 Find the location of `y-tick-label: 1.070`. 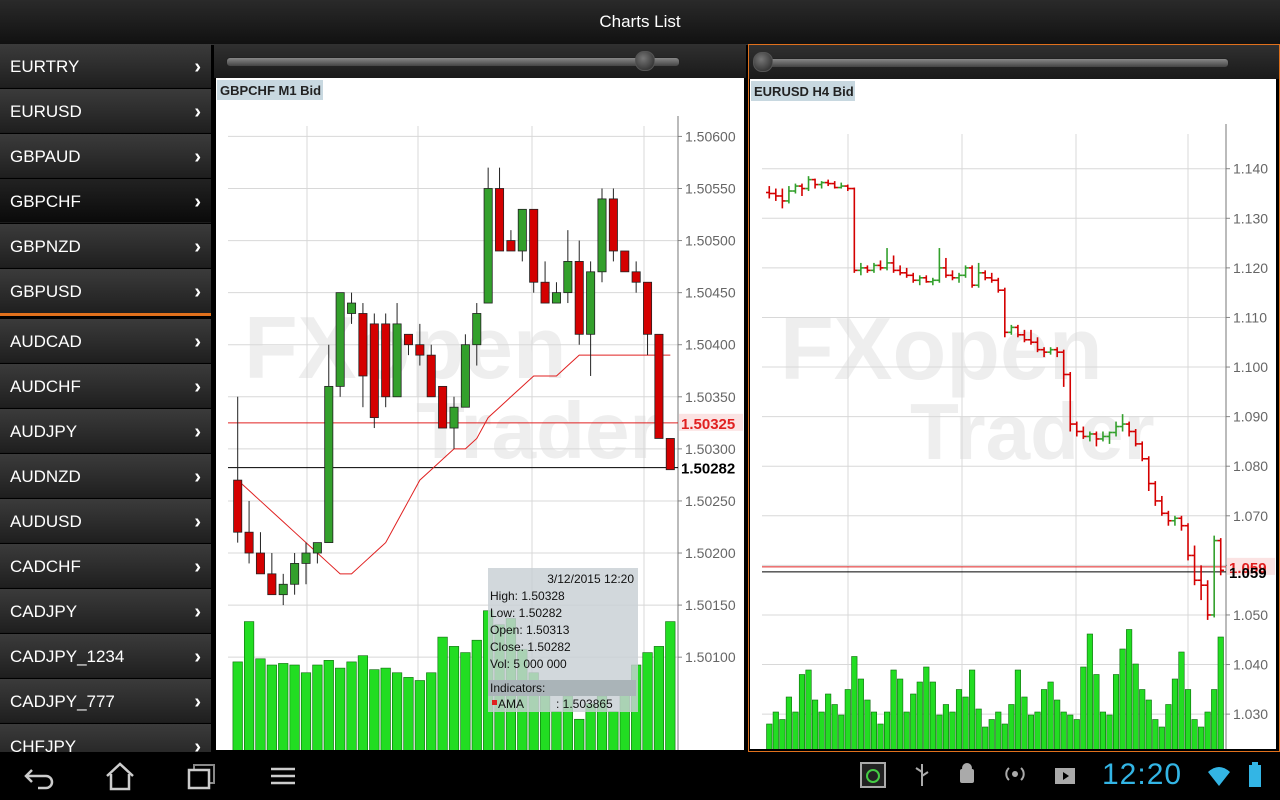

y-tick-label: 1.070 is located at coordinates (1250, 516).